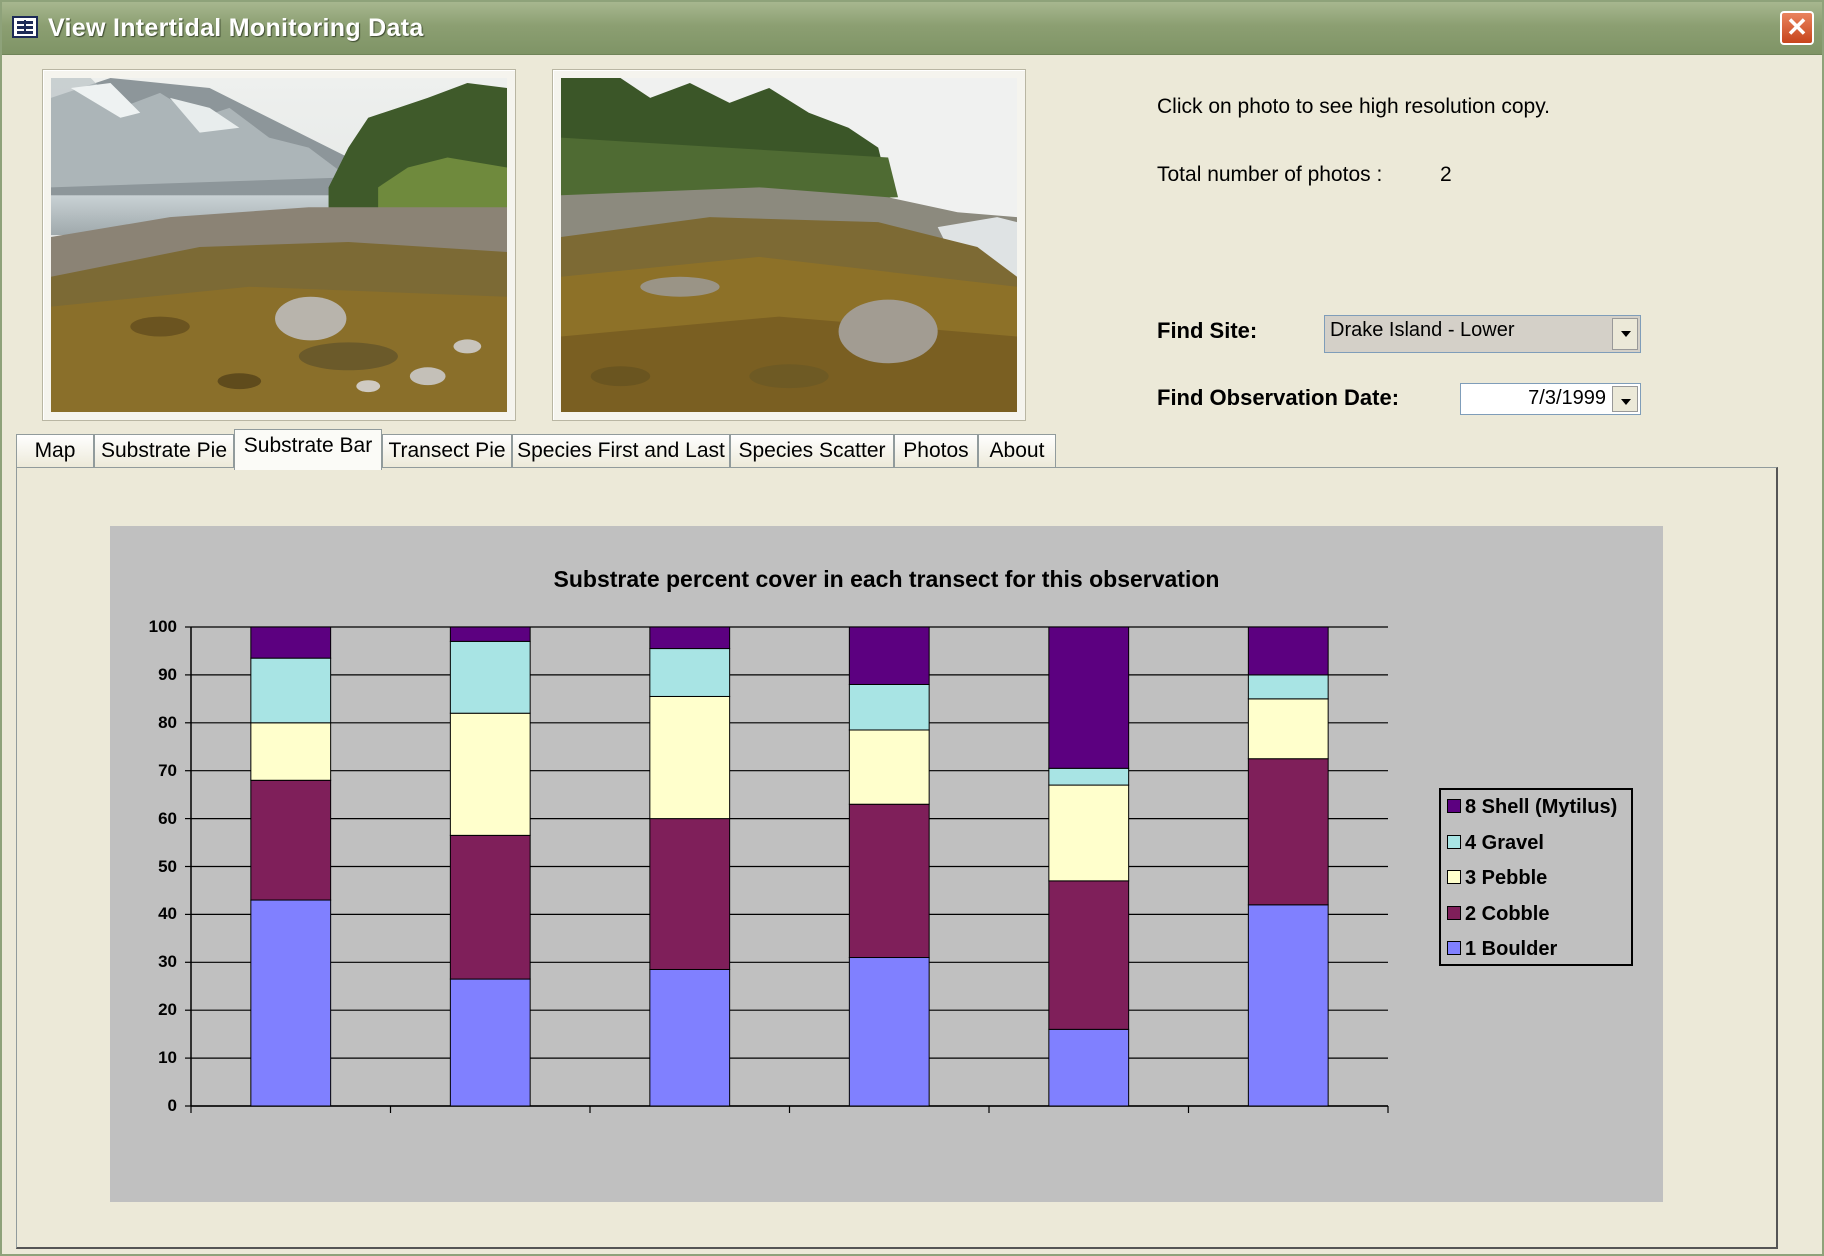 This screenshot has width=1824, height=1256. Describe the element at coordinates (1278, 397) in the screenshot. I see `find-date-label: Find Observation Date:` at that location.